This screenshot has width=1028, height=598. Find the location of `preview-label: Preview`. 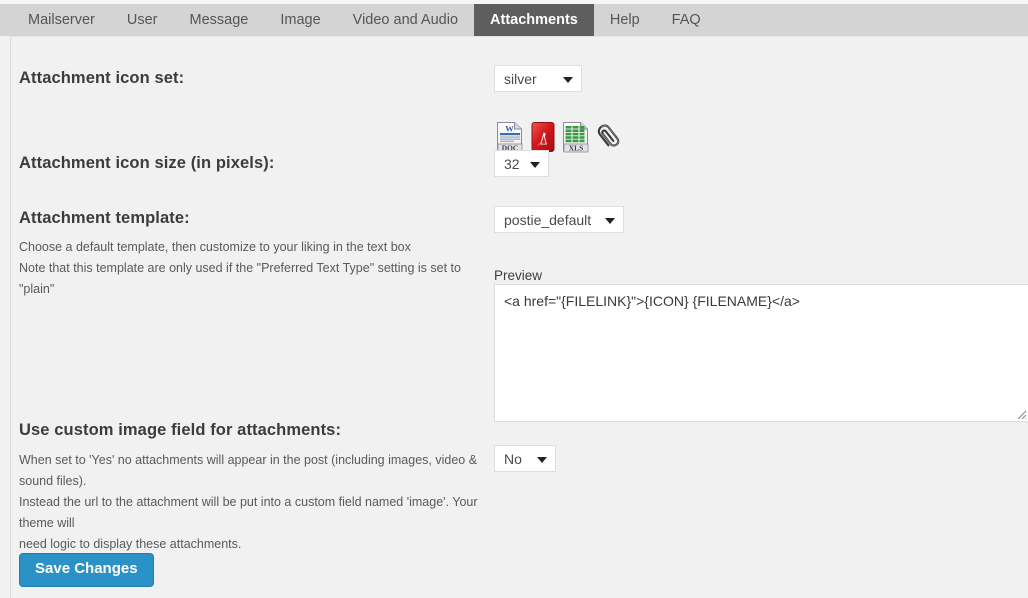

preview-label: Preview is located at coordinates (518, 275).